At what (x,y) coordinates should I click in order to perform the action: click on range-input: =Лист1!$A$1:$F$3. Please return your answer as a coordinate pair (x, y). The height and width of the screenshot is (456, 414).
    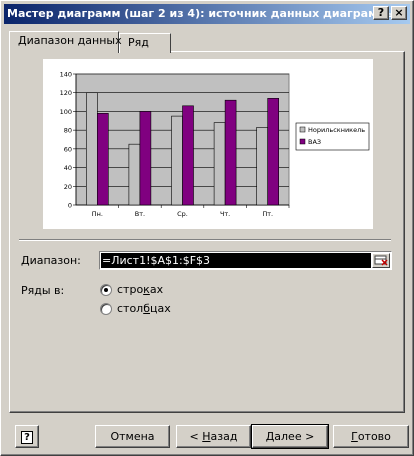
    Looking at the image, I should click on (245, 260).